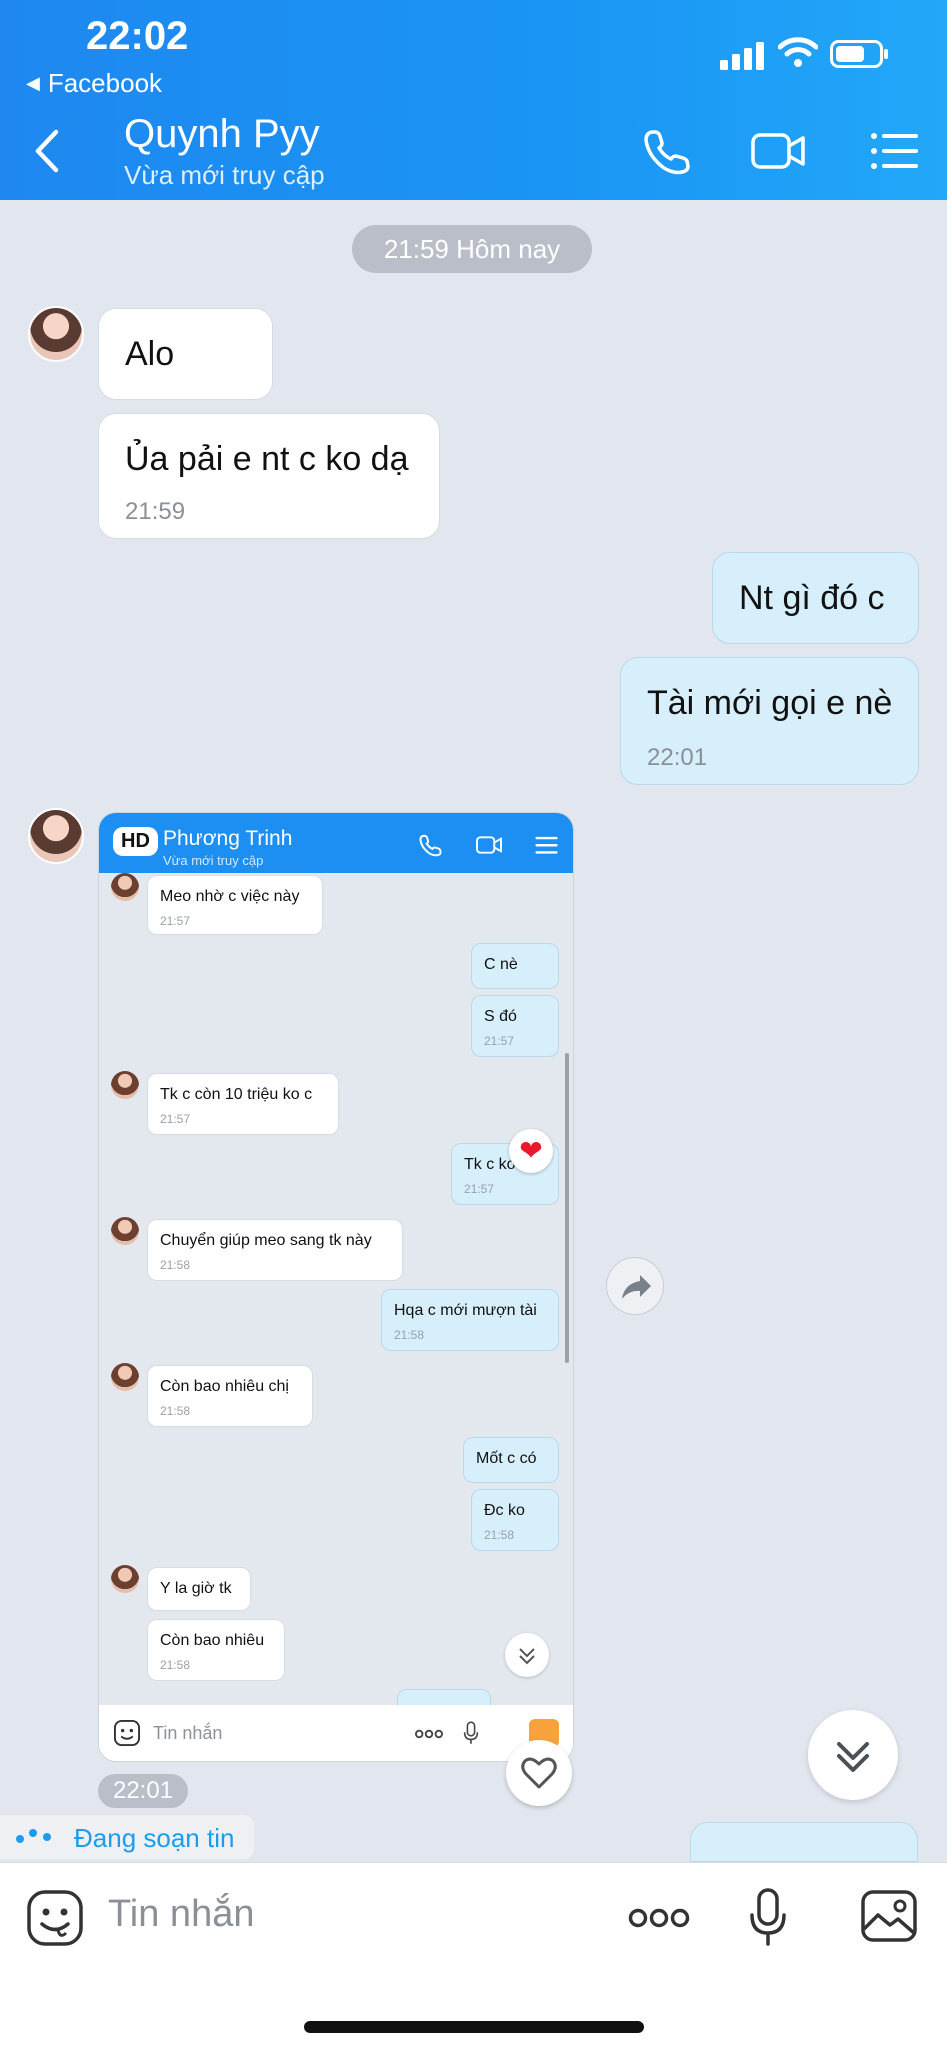 The width and height of the screenshot is (947, 2048). I want to click on image-message: Meo nhờ c việc này 21:57, so click(235, 905).